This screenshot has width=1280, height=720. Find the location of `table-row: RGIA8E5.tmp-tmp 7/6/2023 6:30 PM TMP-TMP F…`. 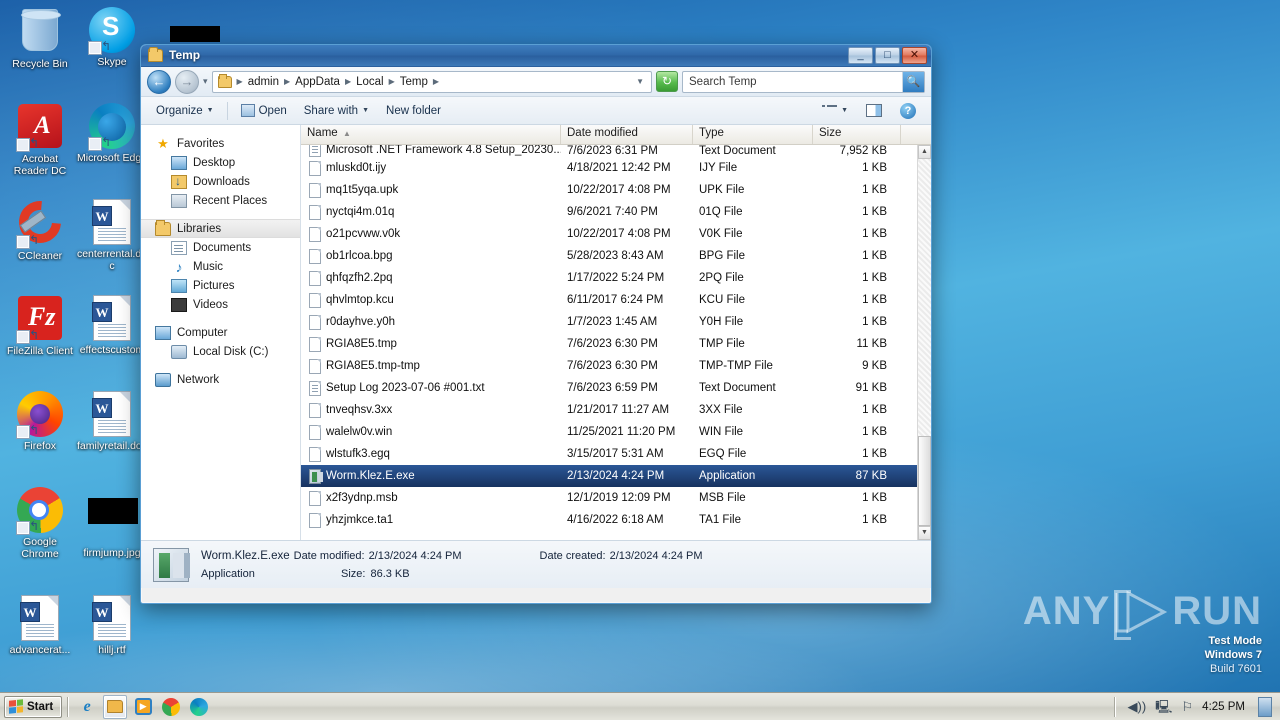

table-row: RGIA8E5.tmp-tmp 7/6/2023 6:30 PM TMP-TMP F… is located at coordinates (609, 366).